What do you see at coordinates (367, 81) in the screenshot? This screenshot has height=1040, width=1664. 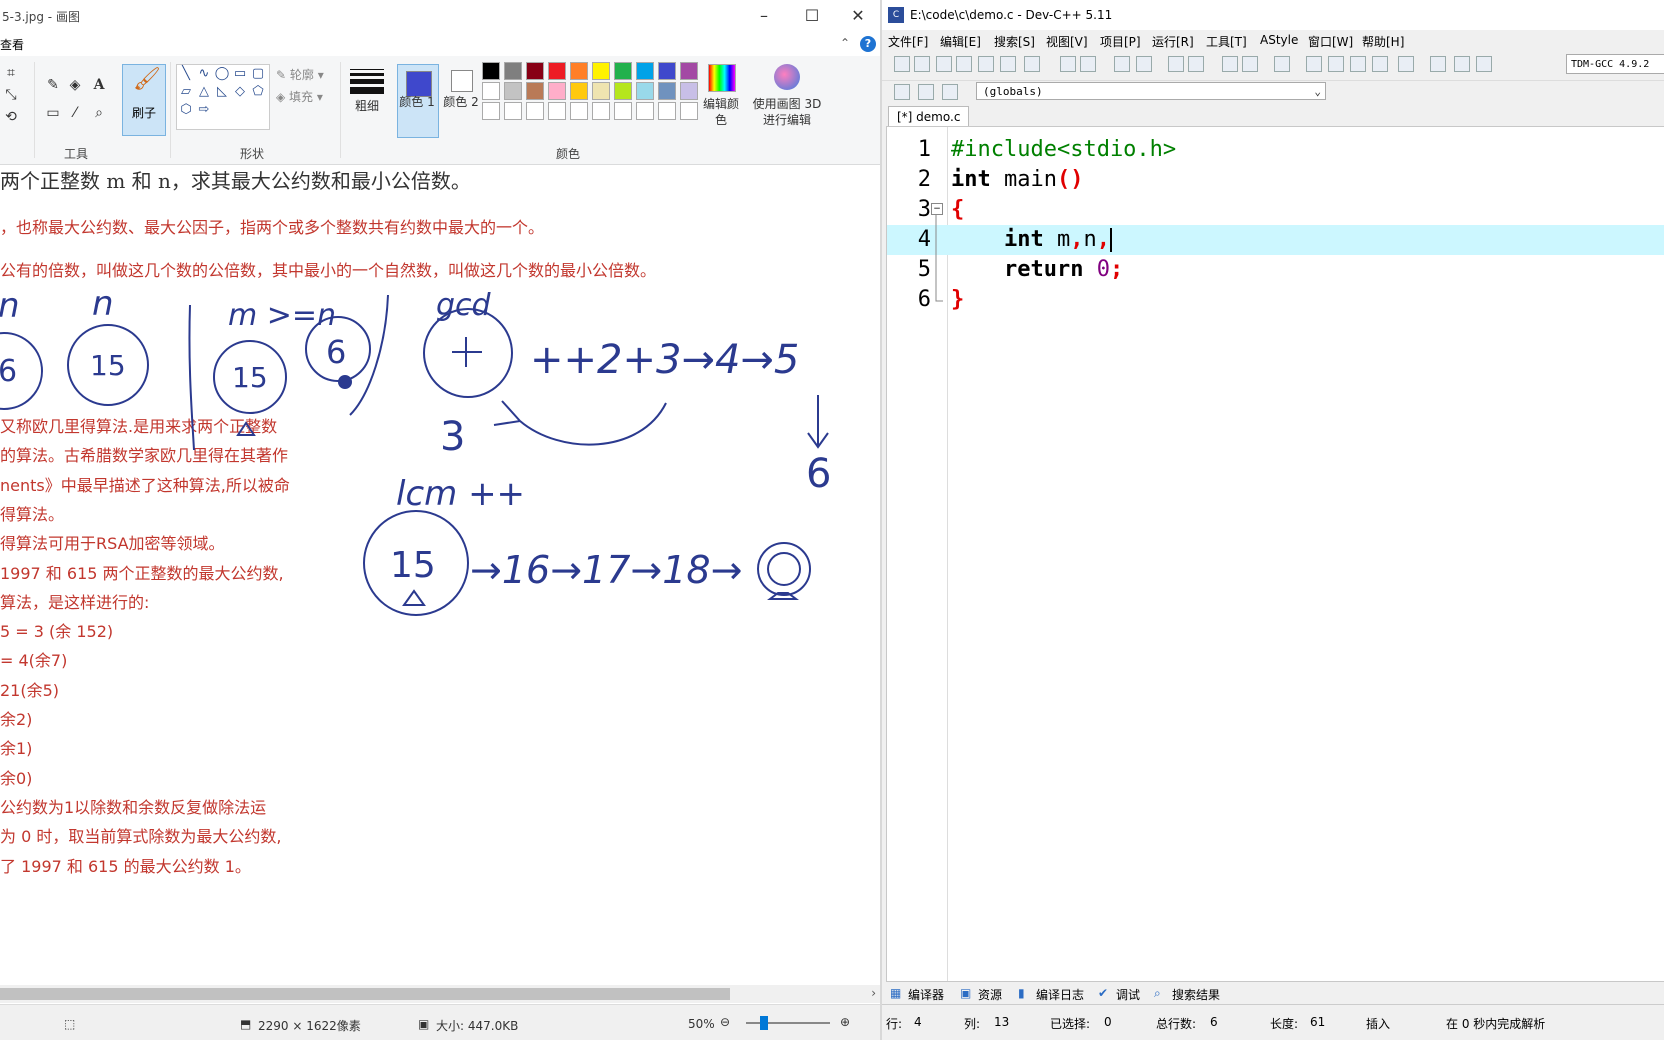 I see `thickness-icon` at bounding box center [367, 81].